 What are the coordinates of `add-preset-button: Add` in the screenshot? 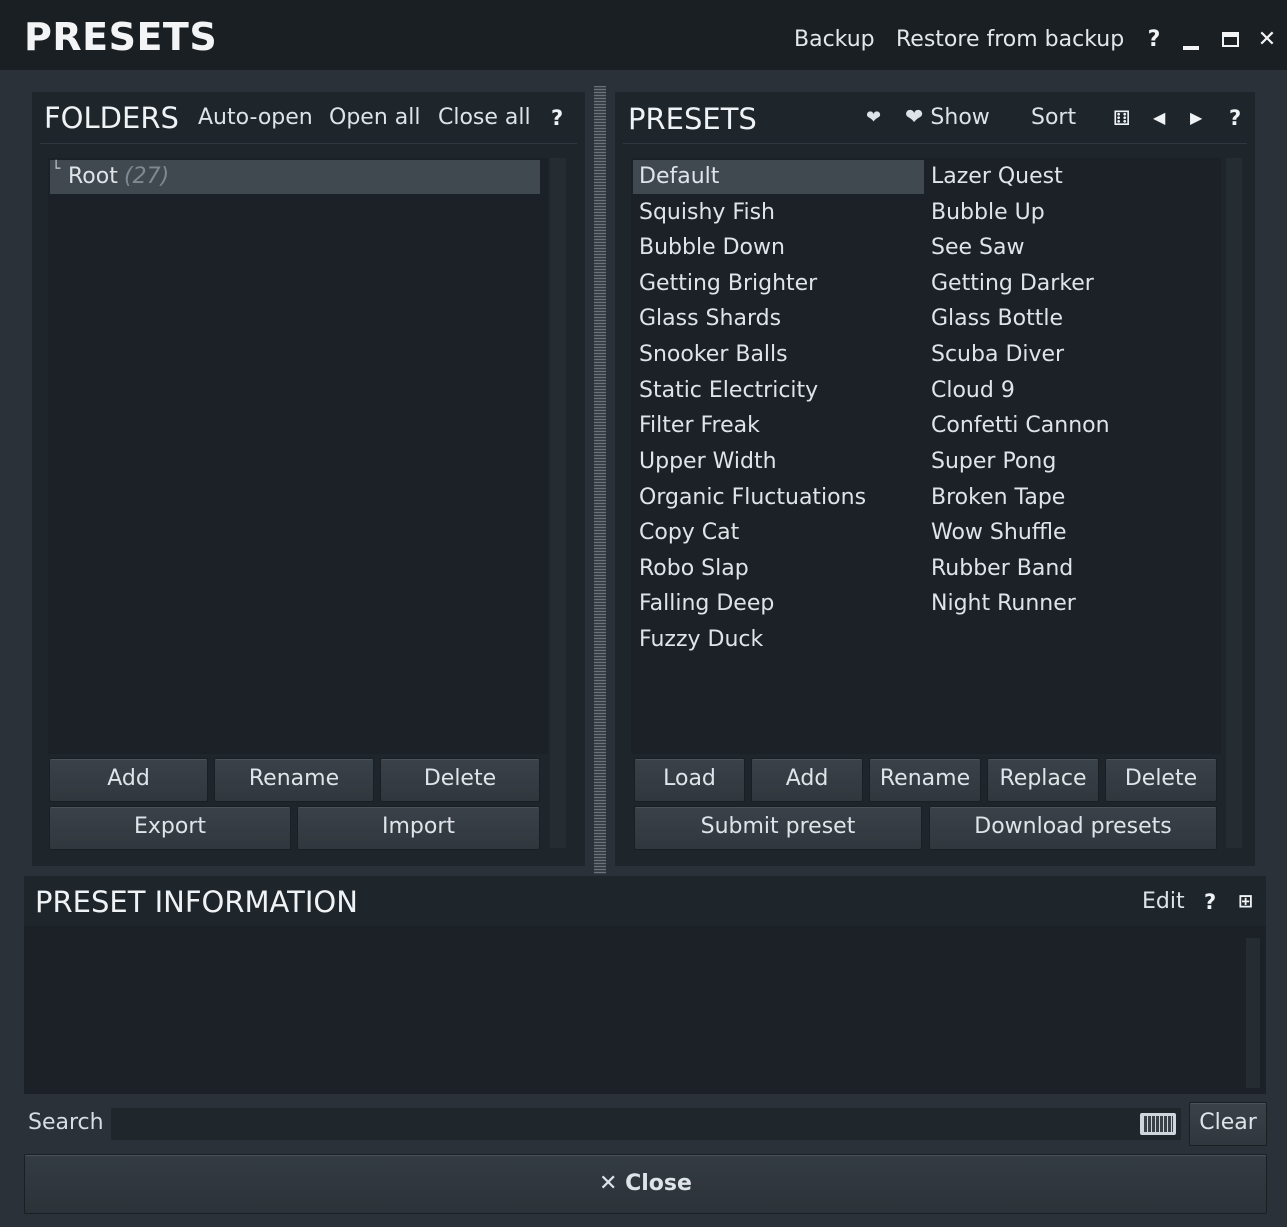 It's located at (807, 780).